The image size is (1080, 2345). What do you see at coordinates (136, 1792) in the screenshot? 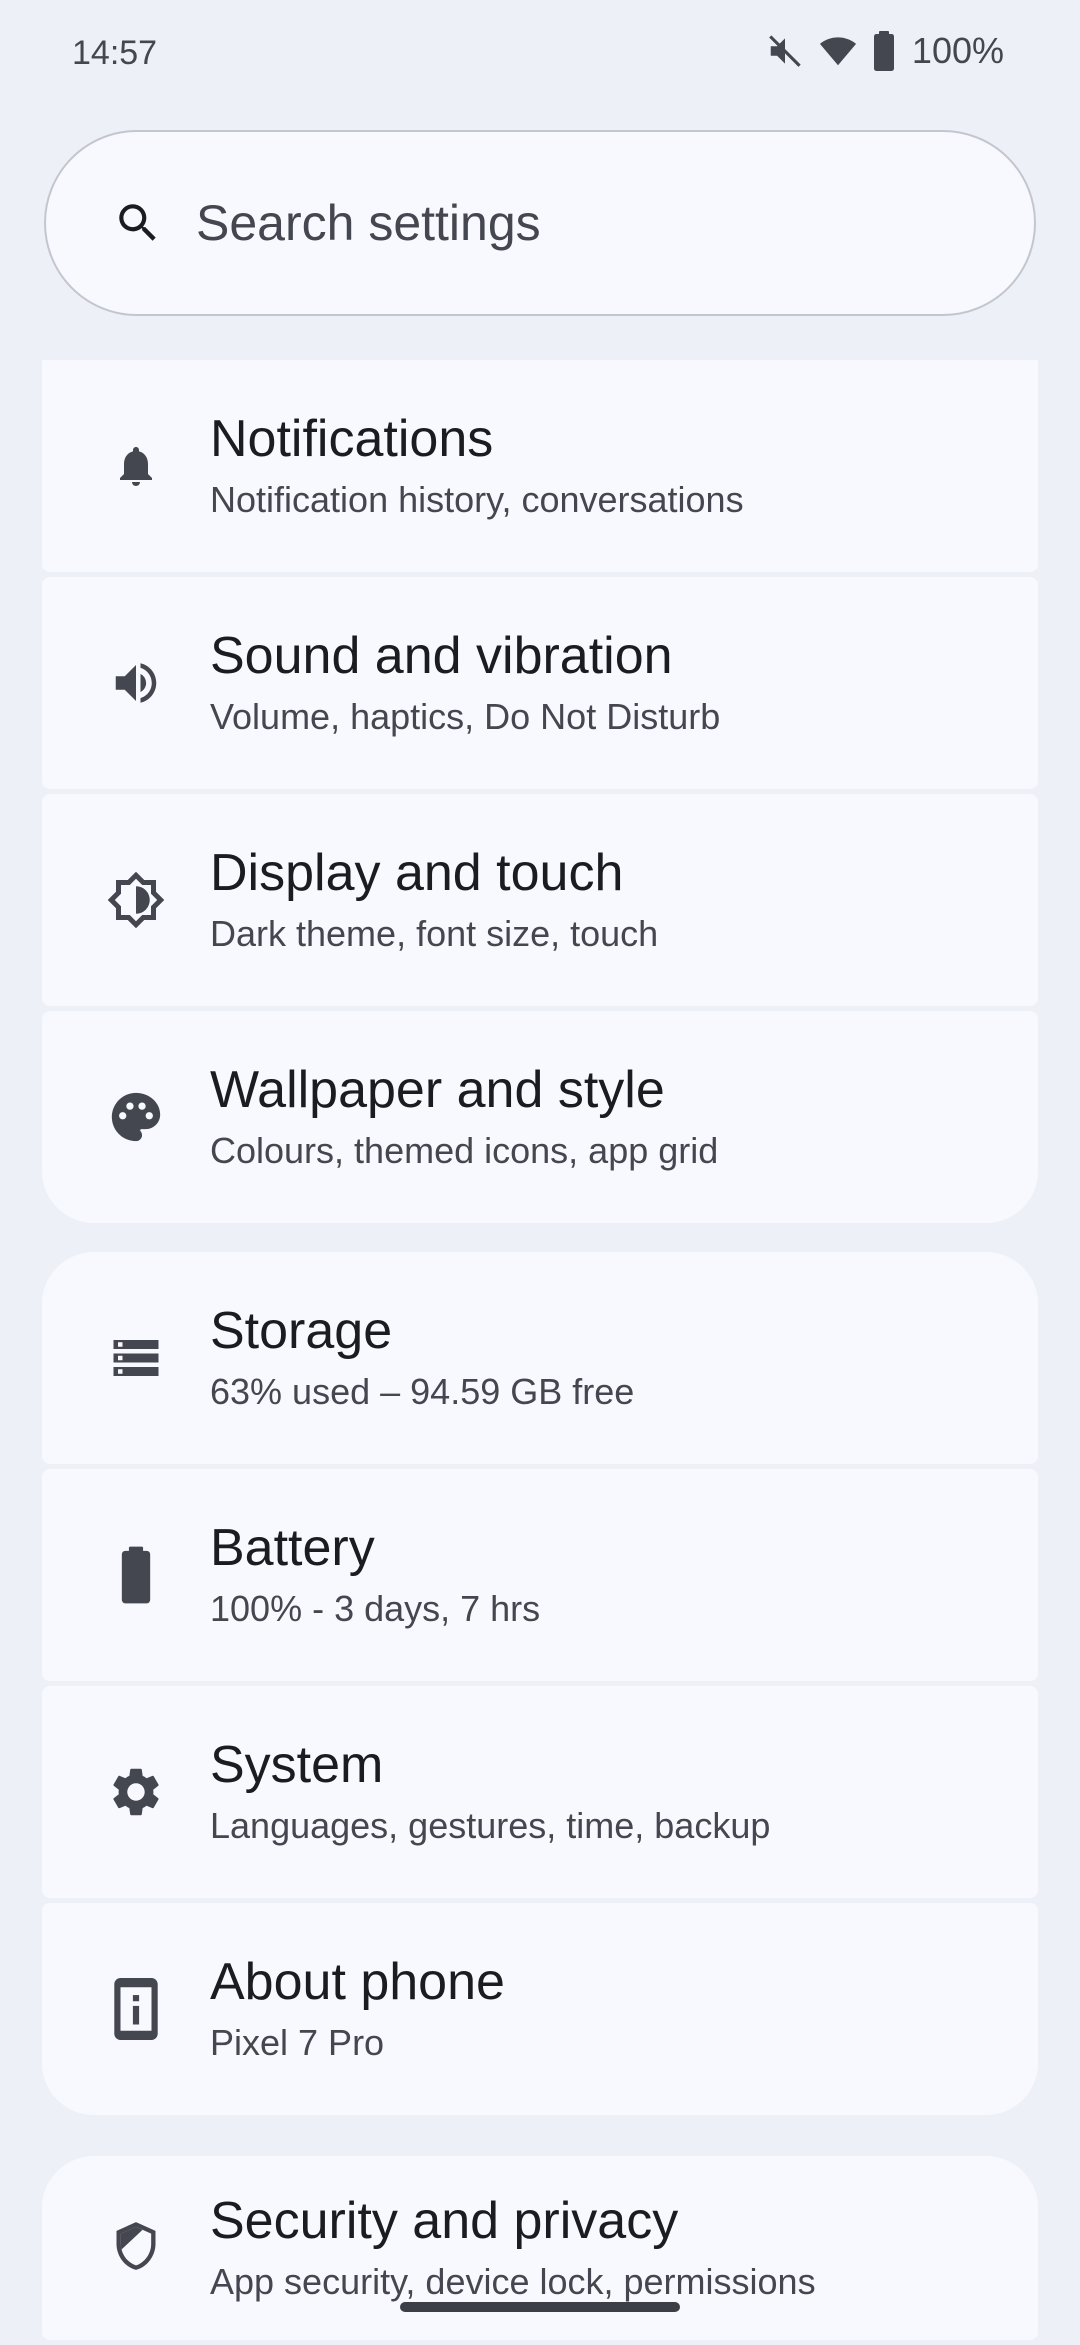
I see `gear-icon` at bounding box center [136, 1792].